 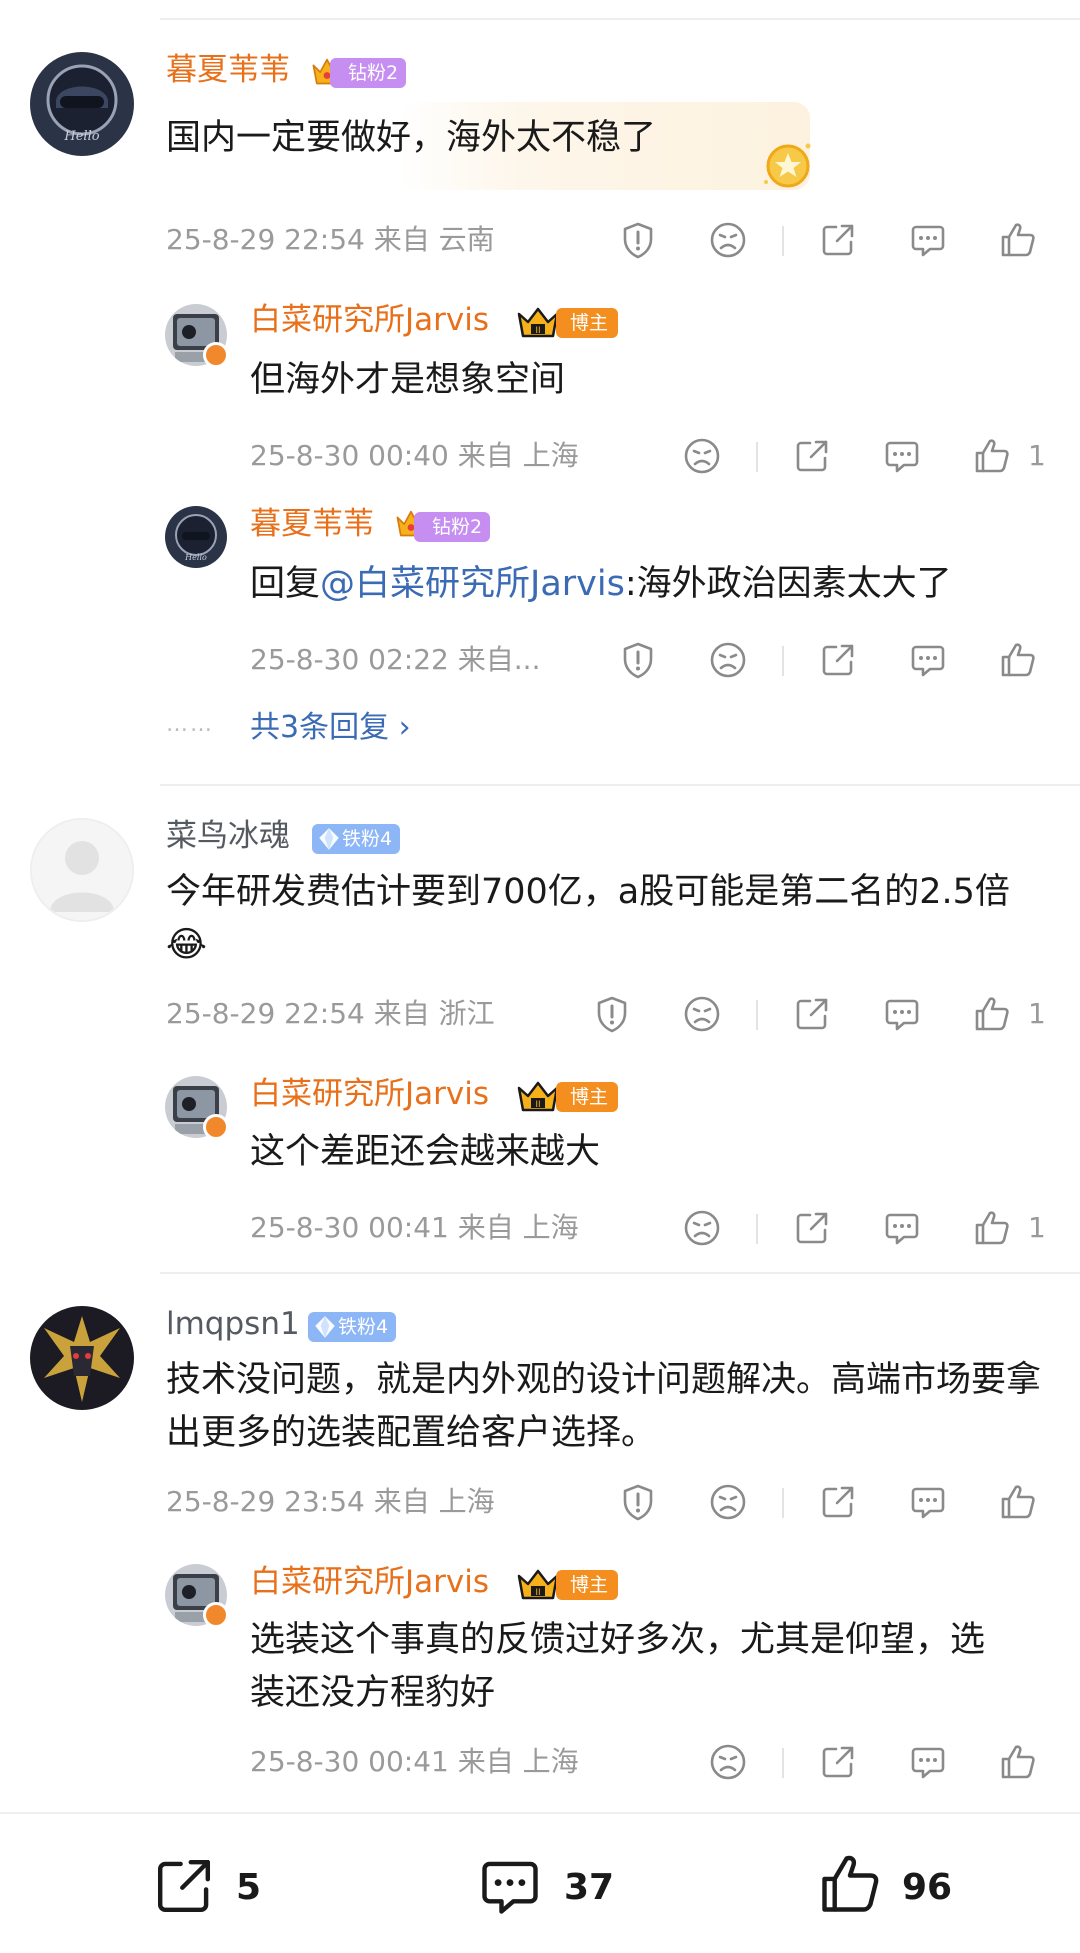 I want to click on comment-meta: 25-8-29 22:54 来自 浙江, so click(x=330, y=1013).